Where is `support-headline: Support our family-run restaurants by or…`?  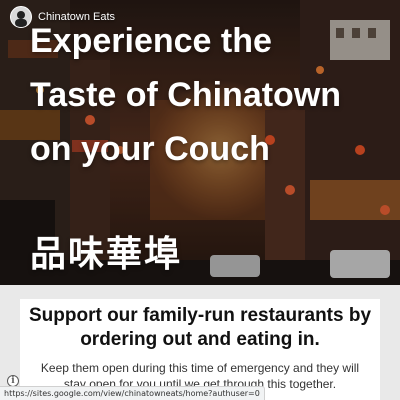
support-headline: Support our family-run restaurants by or… is located at coordinates (200, 327).